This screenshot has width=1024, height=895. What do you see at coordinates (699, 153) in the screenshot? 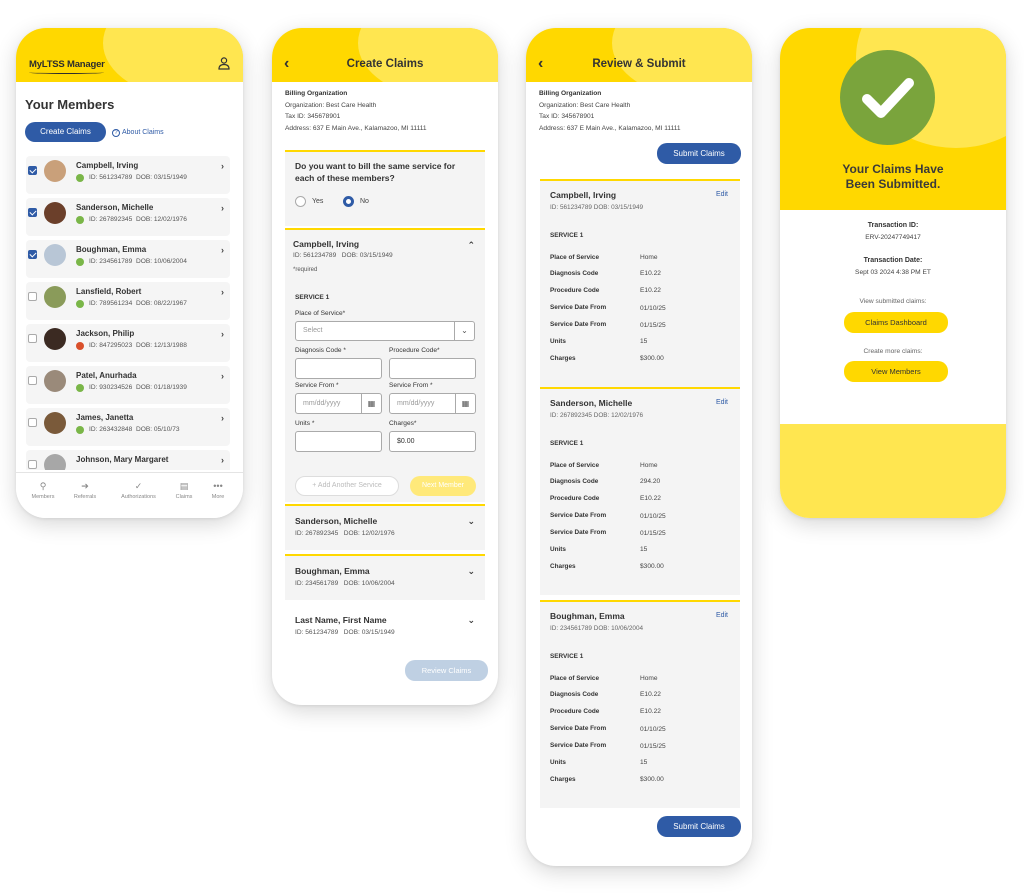
I see `submit-claims-button-top: Submit Claims` at bounding box center [699, 153].